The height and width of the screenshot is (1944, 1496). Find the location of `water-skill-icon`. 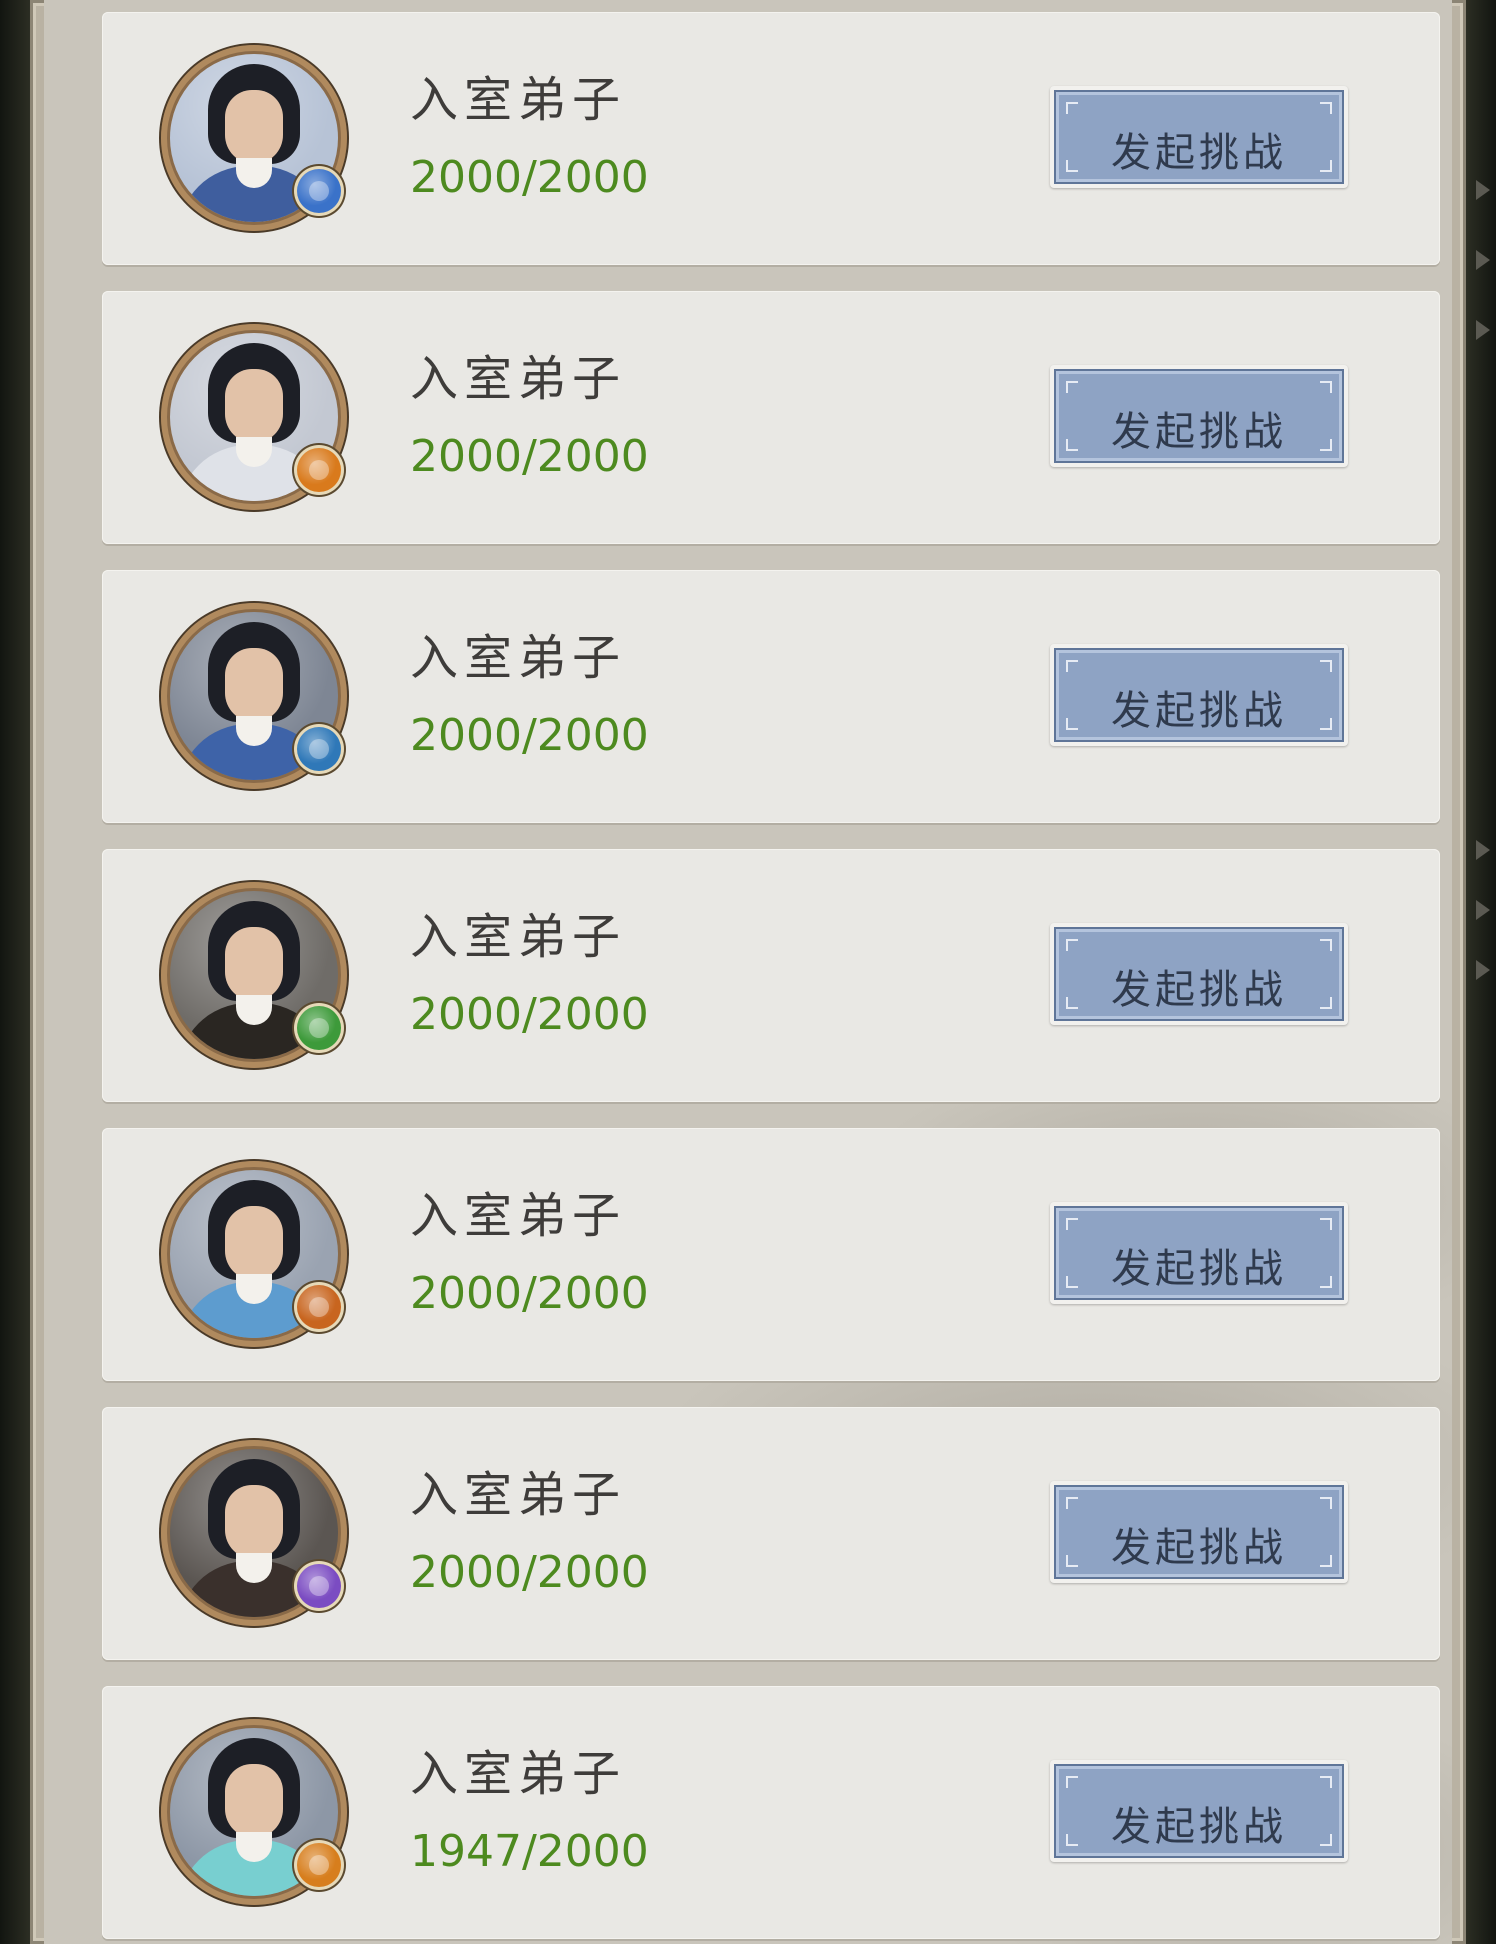

water-skill-icon is located at coordinates (319, 191).